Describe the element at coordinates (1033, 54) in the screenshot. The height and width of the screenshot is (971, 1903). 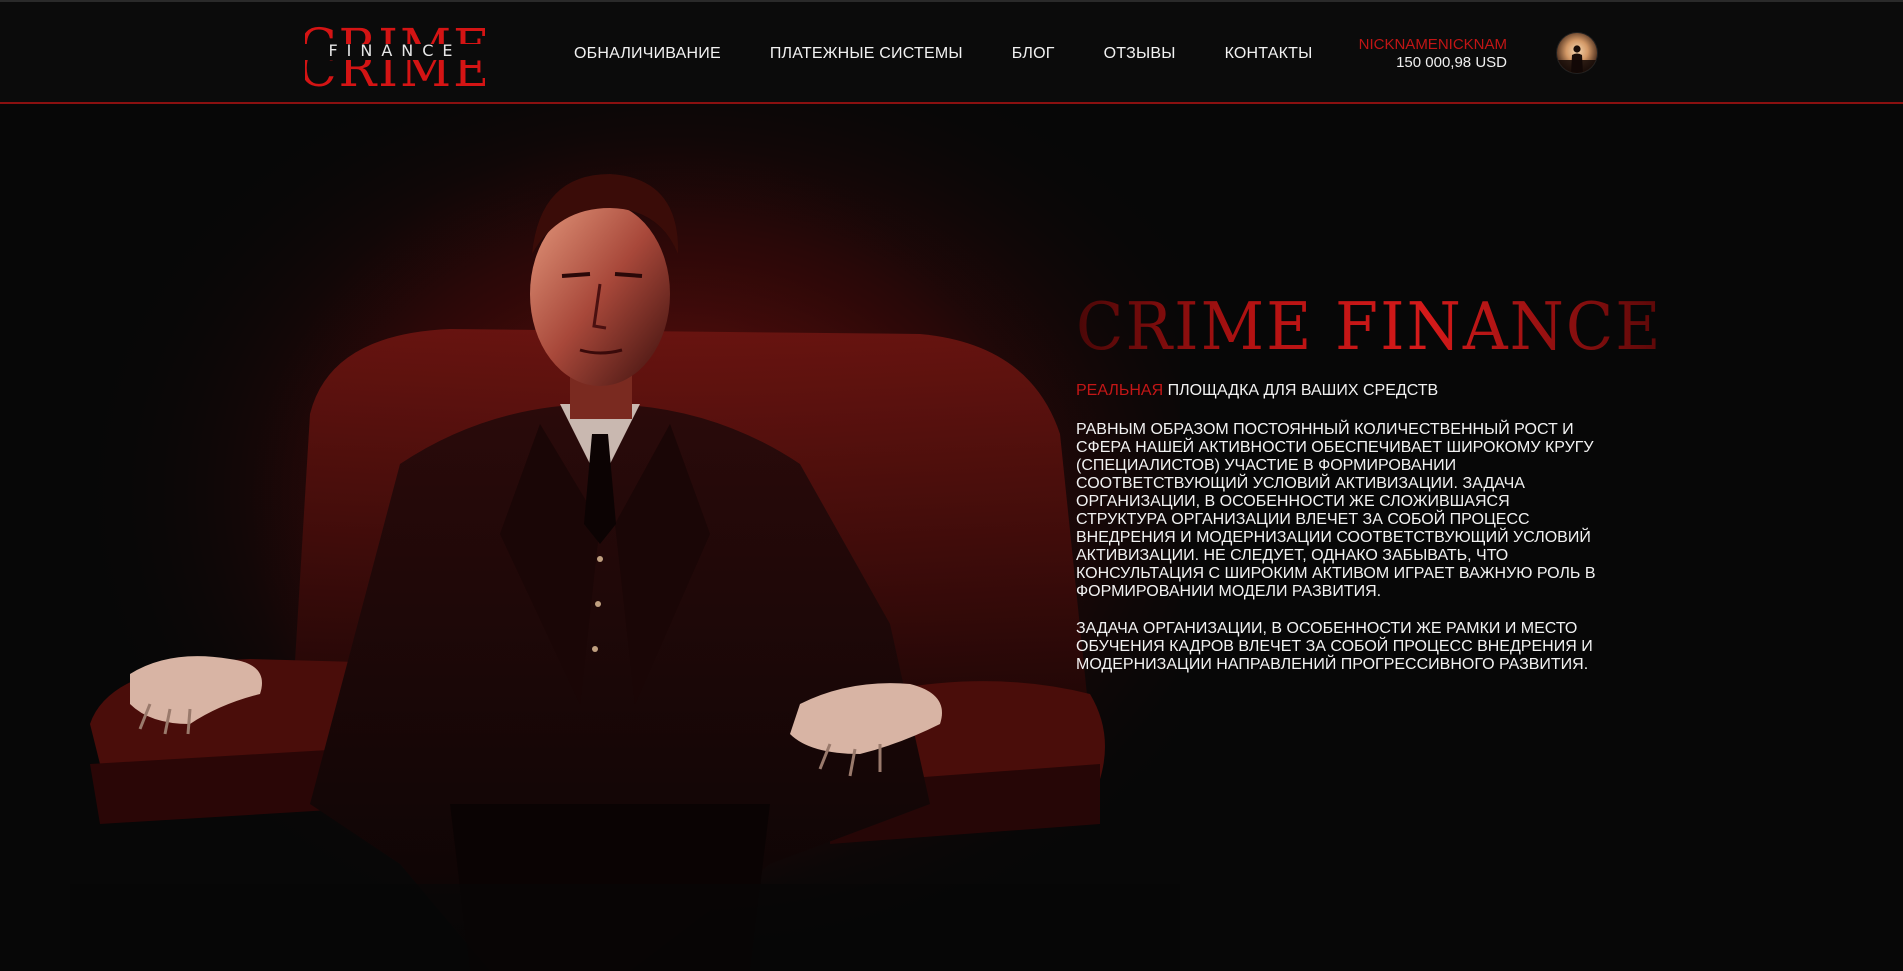
I see `nav-item-blog: БЛОГ` at that location.